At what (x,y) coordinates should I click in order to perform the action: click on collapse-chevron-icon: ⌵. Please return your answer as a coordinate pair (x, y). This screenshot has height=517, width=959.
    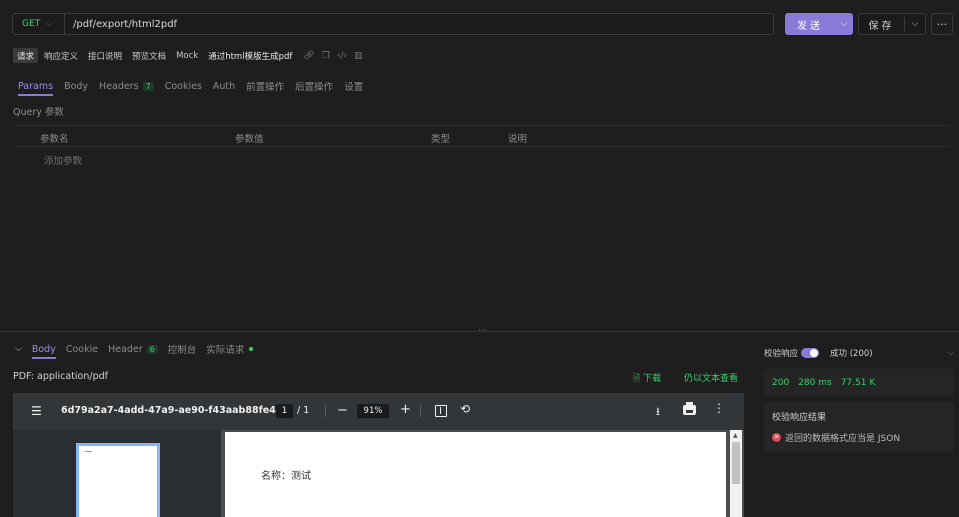
    Looking at the image, I should click on (18, 349).